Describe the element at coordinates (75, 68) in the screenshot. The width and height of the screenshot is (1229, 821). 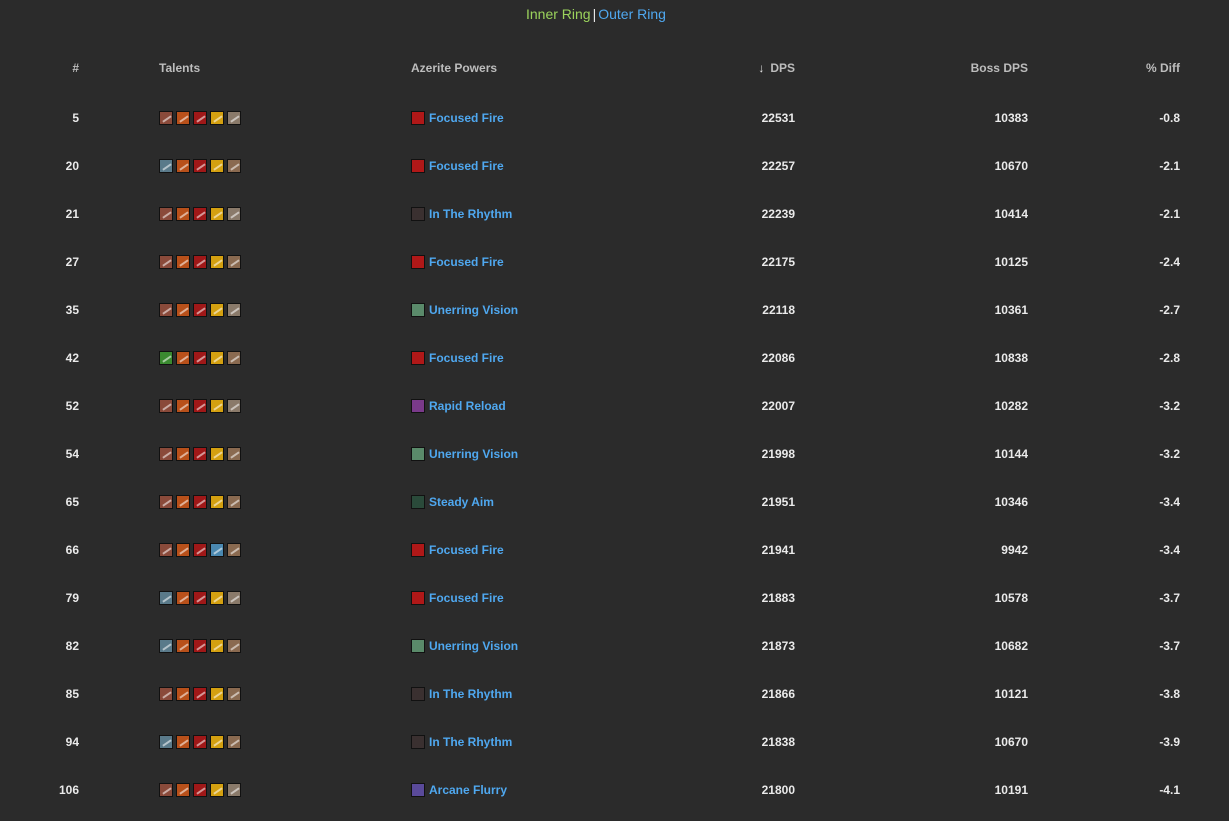
I see `header-rank: #` at that location.